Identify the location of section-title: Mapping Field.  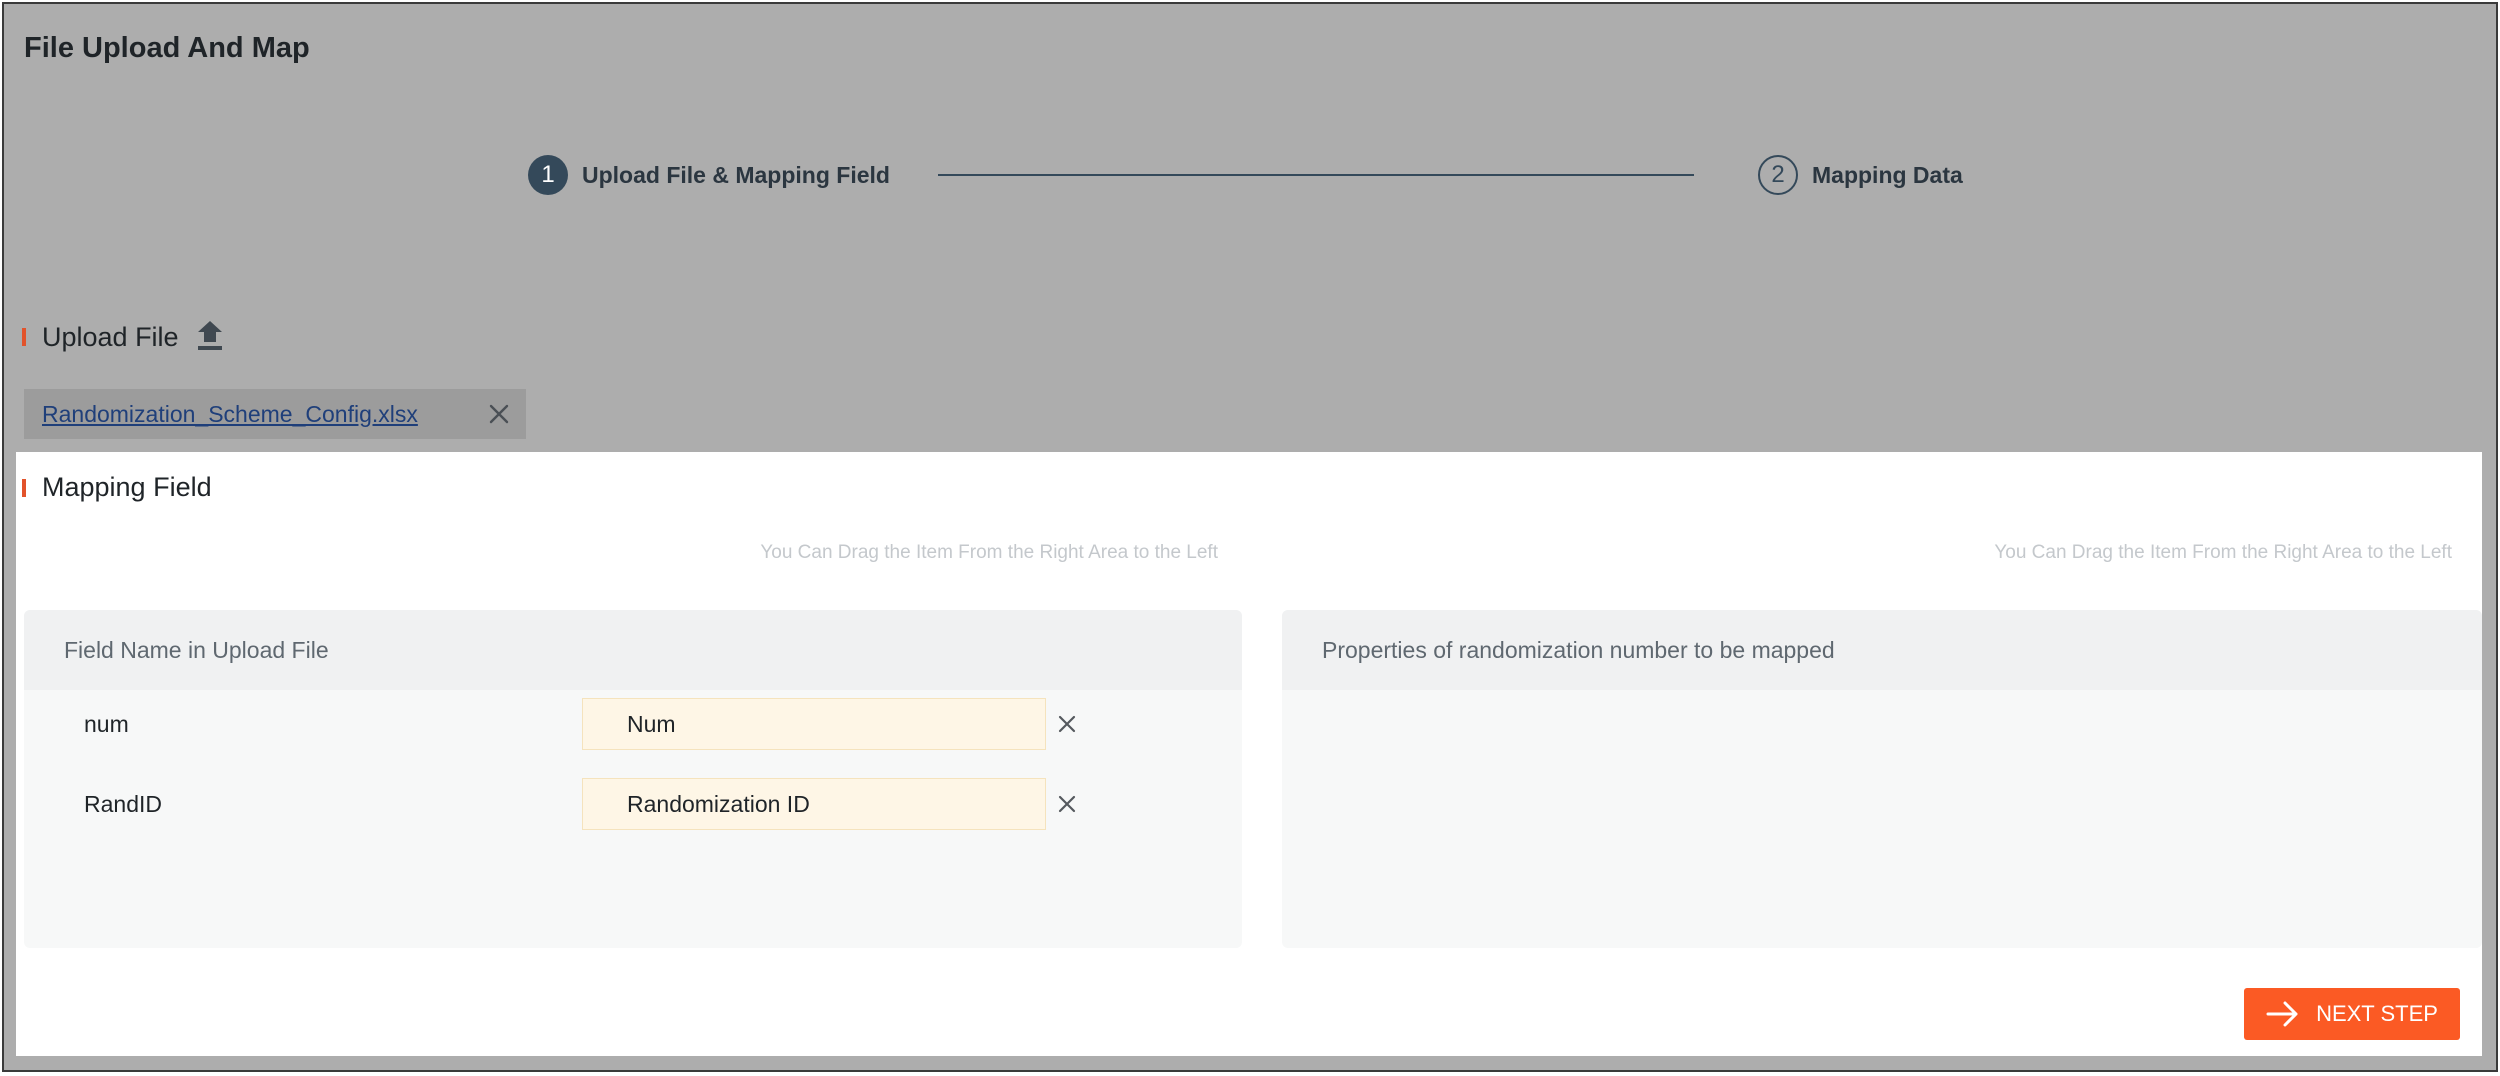
(127, 487).